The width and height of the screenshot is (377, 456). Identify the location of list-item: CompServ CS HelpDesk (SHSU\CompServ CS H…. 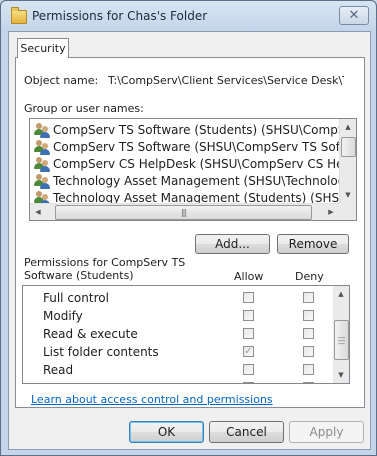
(195, 164).